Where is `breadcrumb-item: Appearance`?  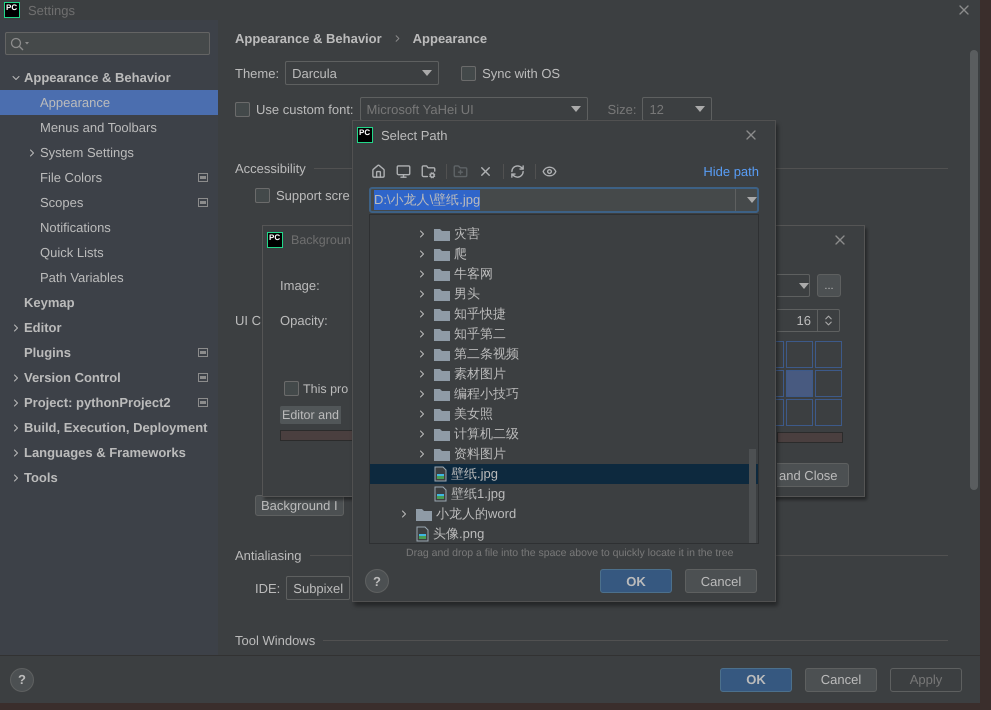 breadcrumb-item: Appearance is located at coordinates (450, 38).